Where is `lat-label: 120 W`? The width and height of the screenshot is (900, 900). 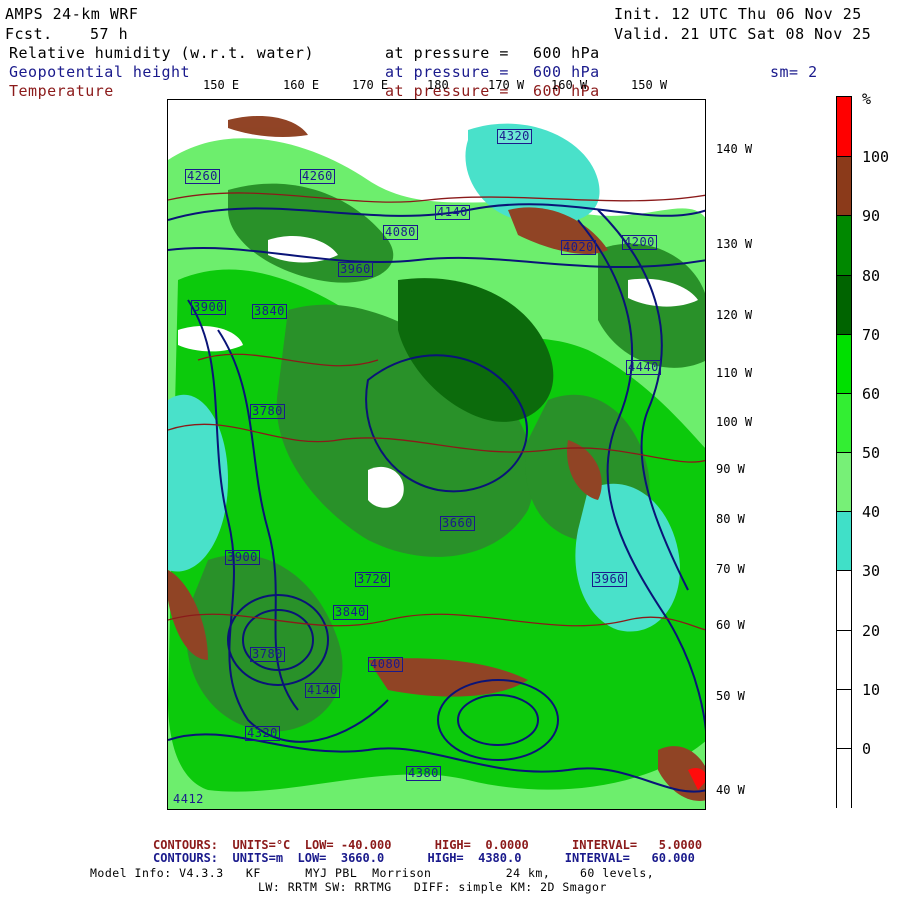 lat-label: 120 W is located at coordinates (734, 315).